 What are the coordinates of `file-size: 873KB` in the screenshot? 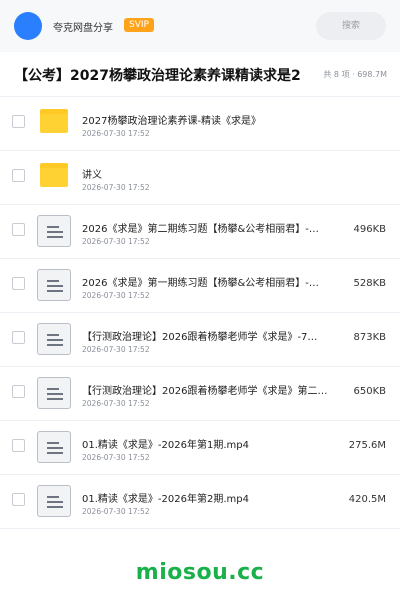 It's located at (369, 337).